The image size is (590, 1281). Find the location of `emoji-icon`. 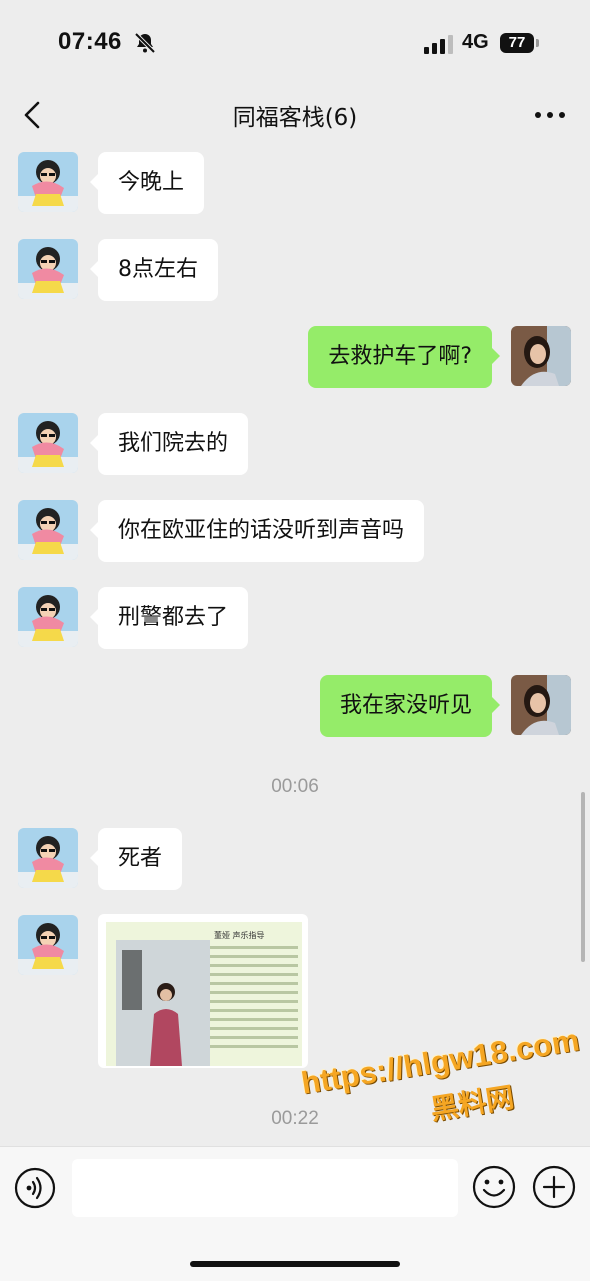

emoji-icon is located at coordinates (494, 1187).